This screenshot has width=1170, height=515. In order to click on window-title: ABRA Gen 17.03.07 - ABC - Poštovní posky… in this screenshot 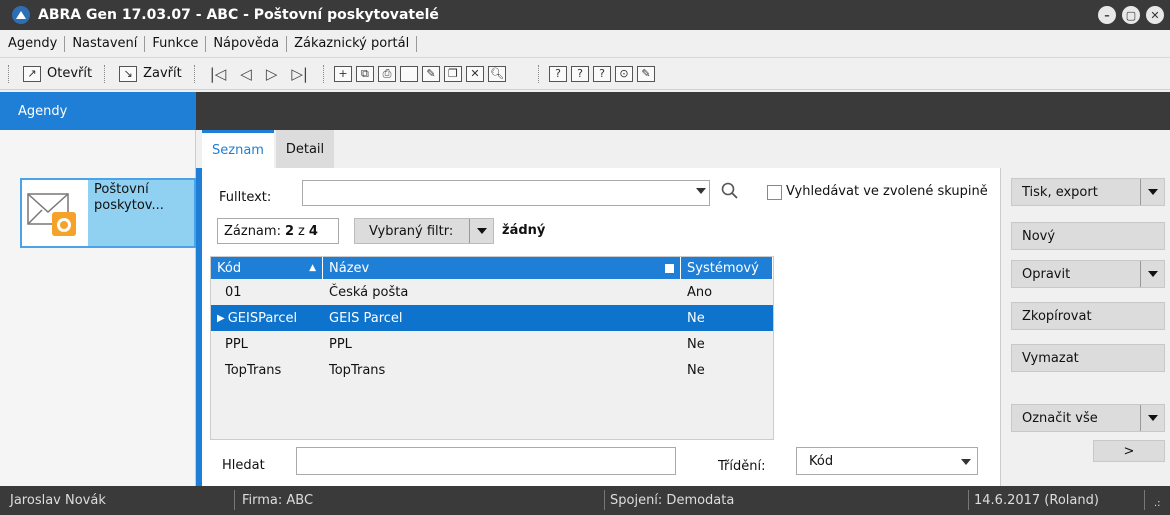, I will do `click(238, 15)`.